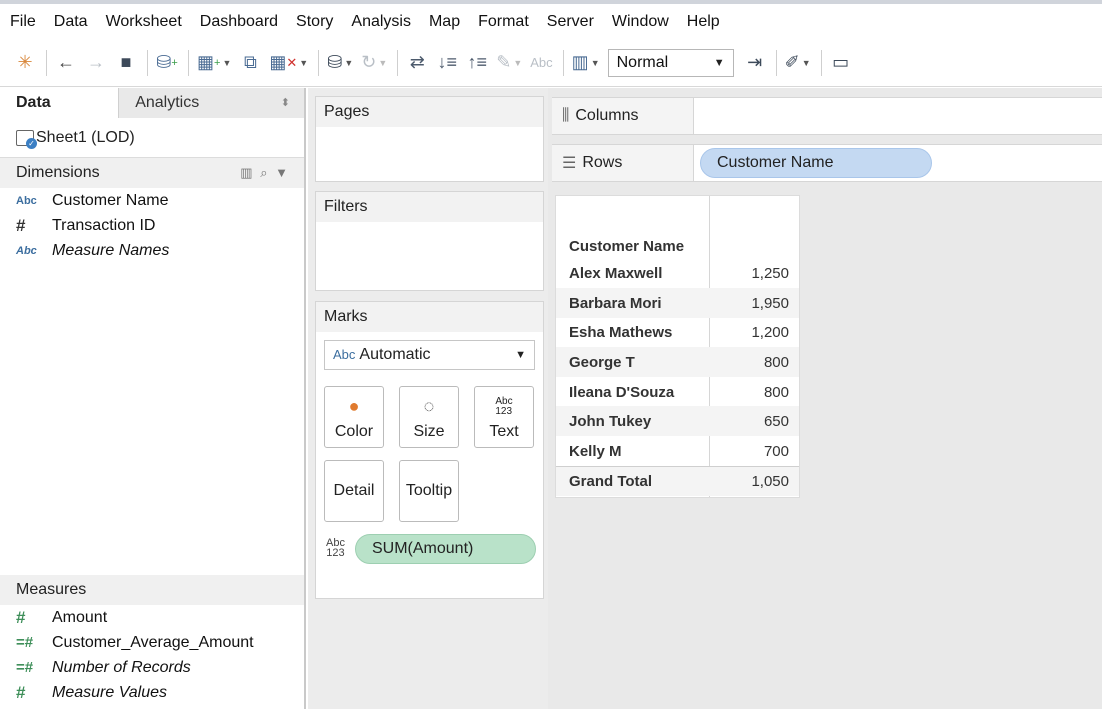 This screenshot has width=1102, height=709. What do you see at coordinates (509, 63) in the screenshot?
I see `highlight-icon: ✎ ▼` at bounding box center [509, 63].